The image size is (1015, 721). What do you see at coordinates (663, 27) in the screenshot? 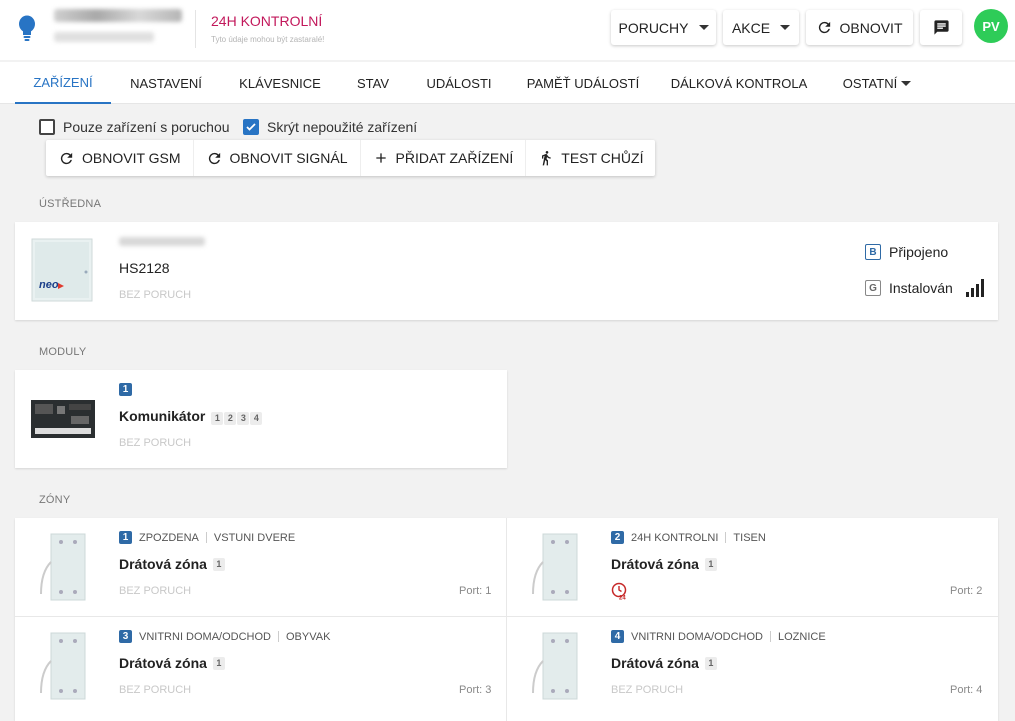
I see `faults-dropdown-button: PORUCHY` at bounding box center [663, 27].